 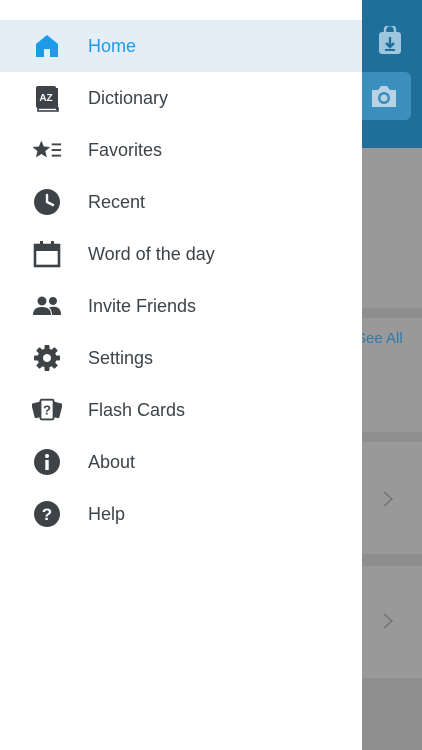 I want to click on gear-icon, so click(x=47, y=358).